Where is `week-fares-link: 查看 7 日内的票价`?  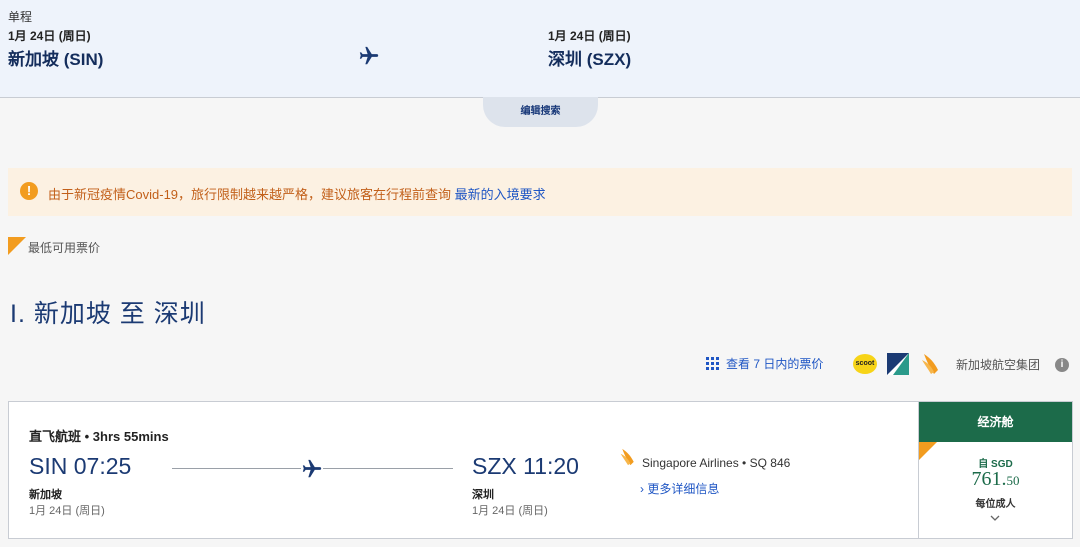 week-fares-link: 查看 7 日内的票价 is located at coordinates (764, 363).